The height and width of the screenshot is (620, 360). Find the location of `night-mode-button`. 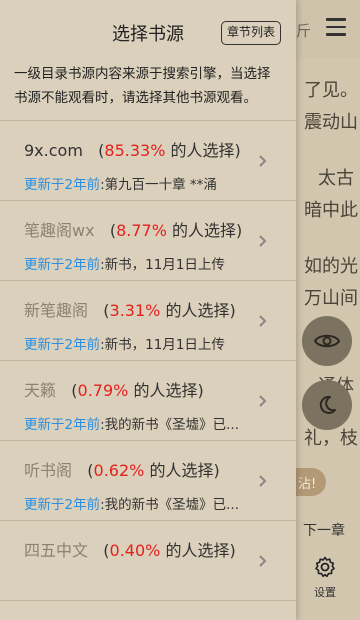

night-mode-button is located at coordinates (327, 405).